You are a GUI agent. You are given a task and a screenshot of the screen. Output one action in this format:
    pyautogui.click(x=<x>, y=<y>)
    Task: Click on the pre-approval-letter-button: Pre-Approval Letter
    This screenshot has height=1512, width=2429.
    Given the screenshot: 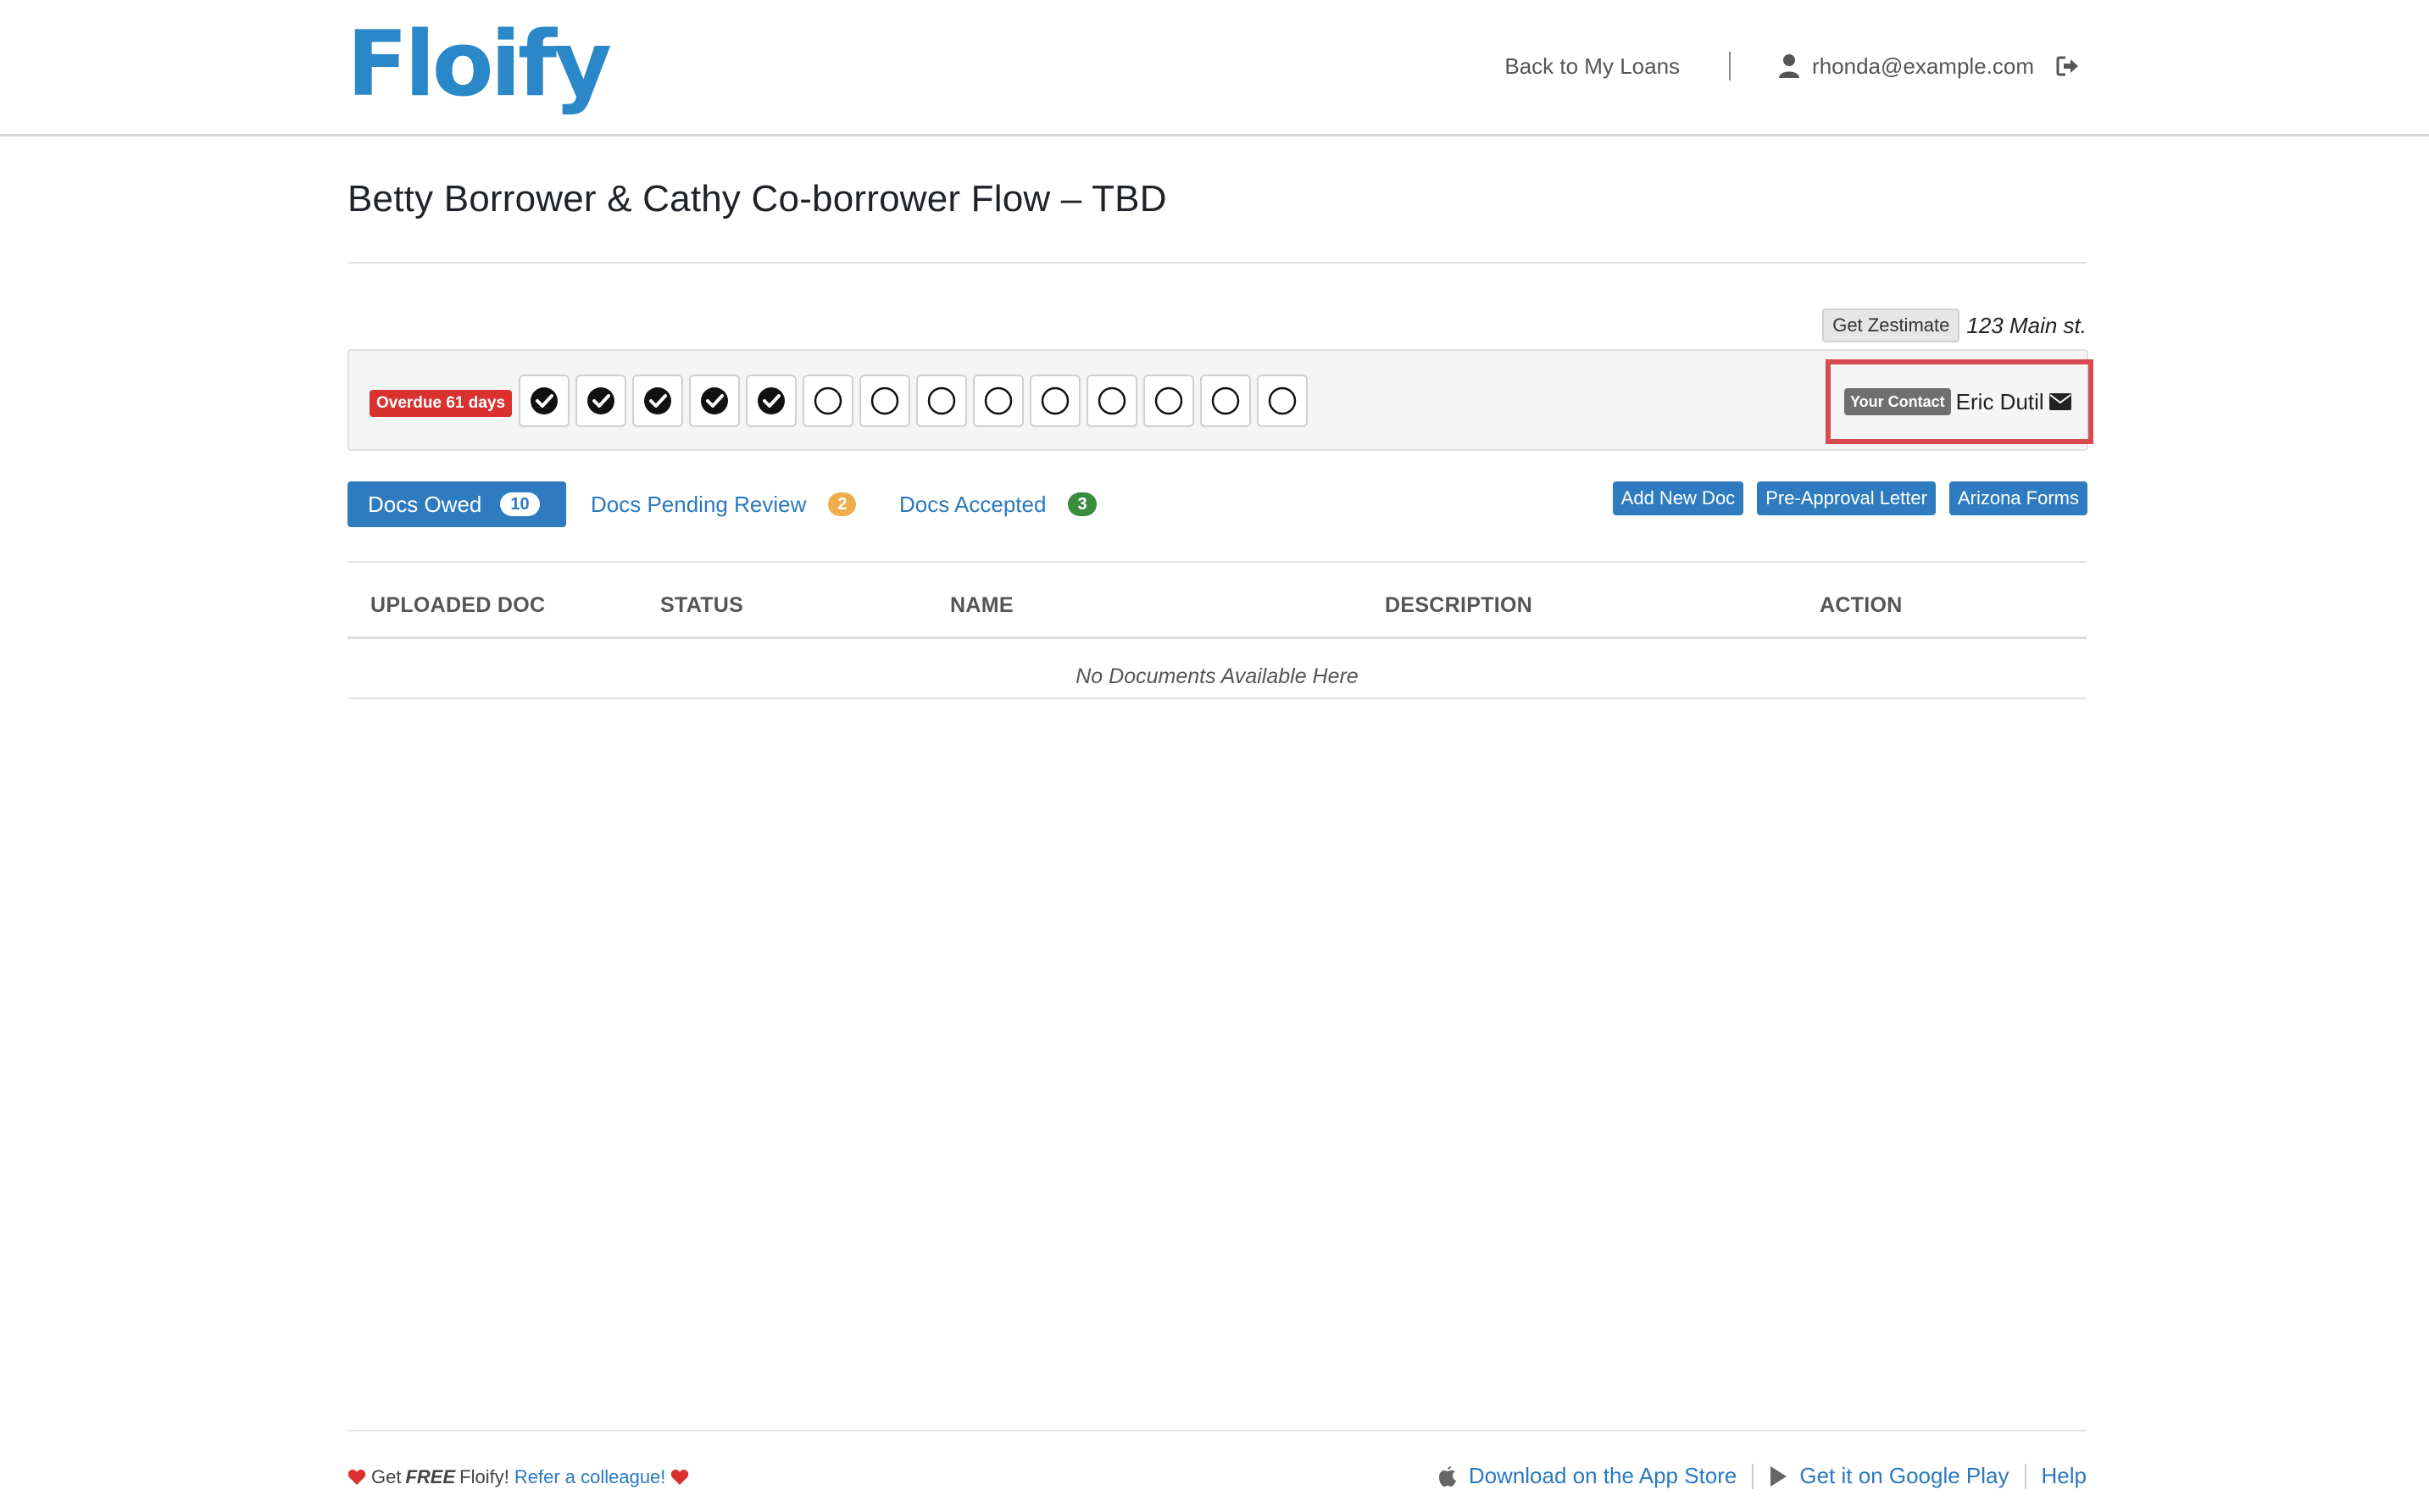 What is the action you would take?
    pyautogui.click(x=1846, y=498)
    